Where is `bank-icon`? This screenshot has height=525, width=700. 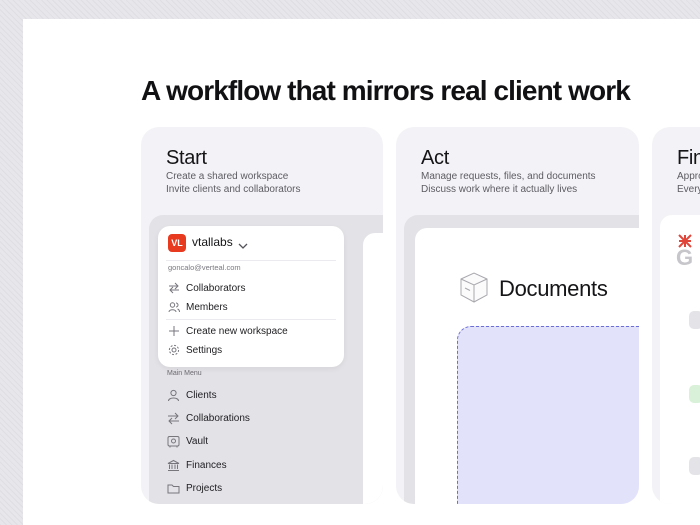
bank-icon is located at coordinates (173, 465).